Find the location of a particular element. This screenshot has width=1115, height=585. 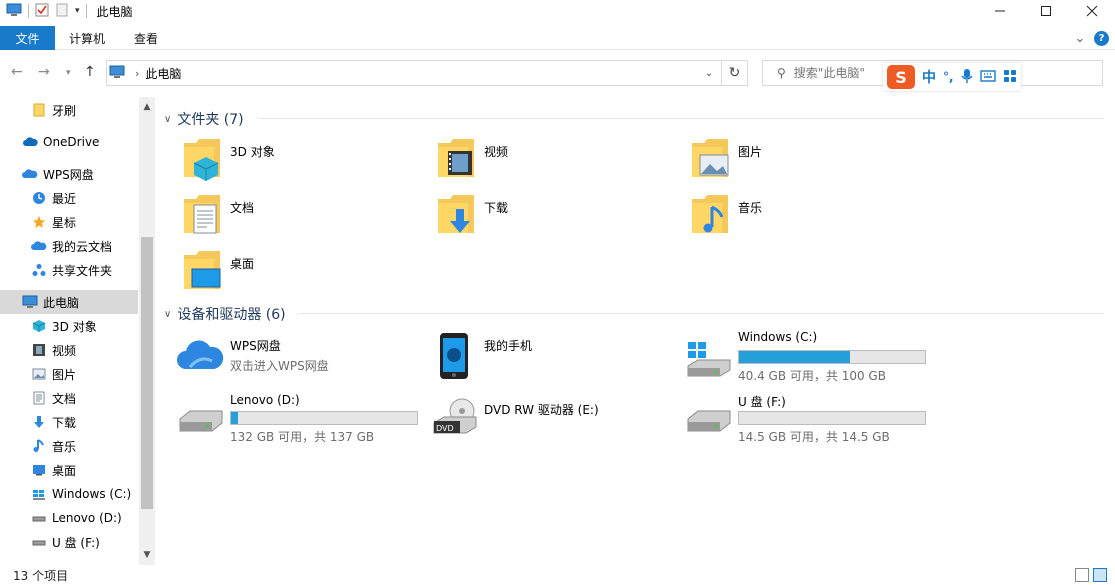

scrollbar-thumb is located at coordinates (147, 373).